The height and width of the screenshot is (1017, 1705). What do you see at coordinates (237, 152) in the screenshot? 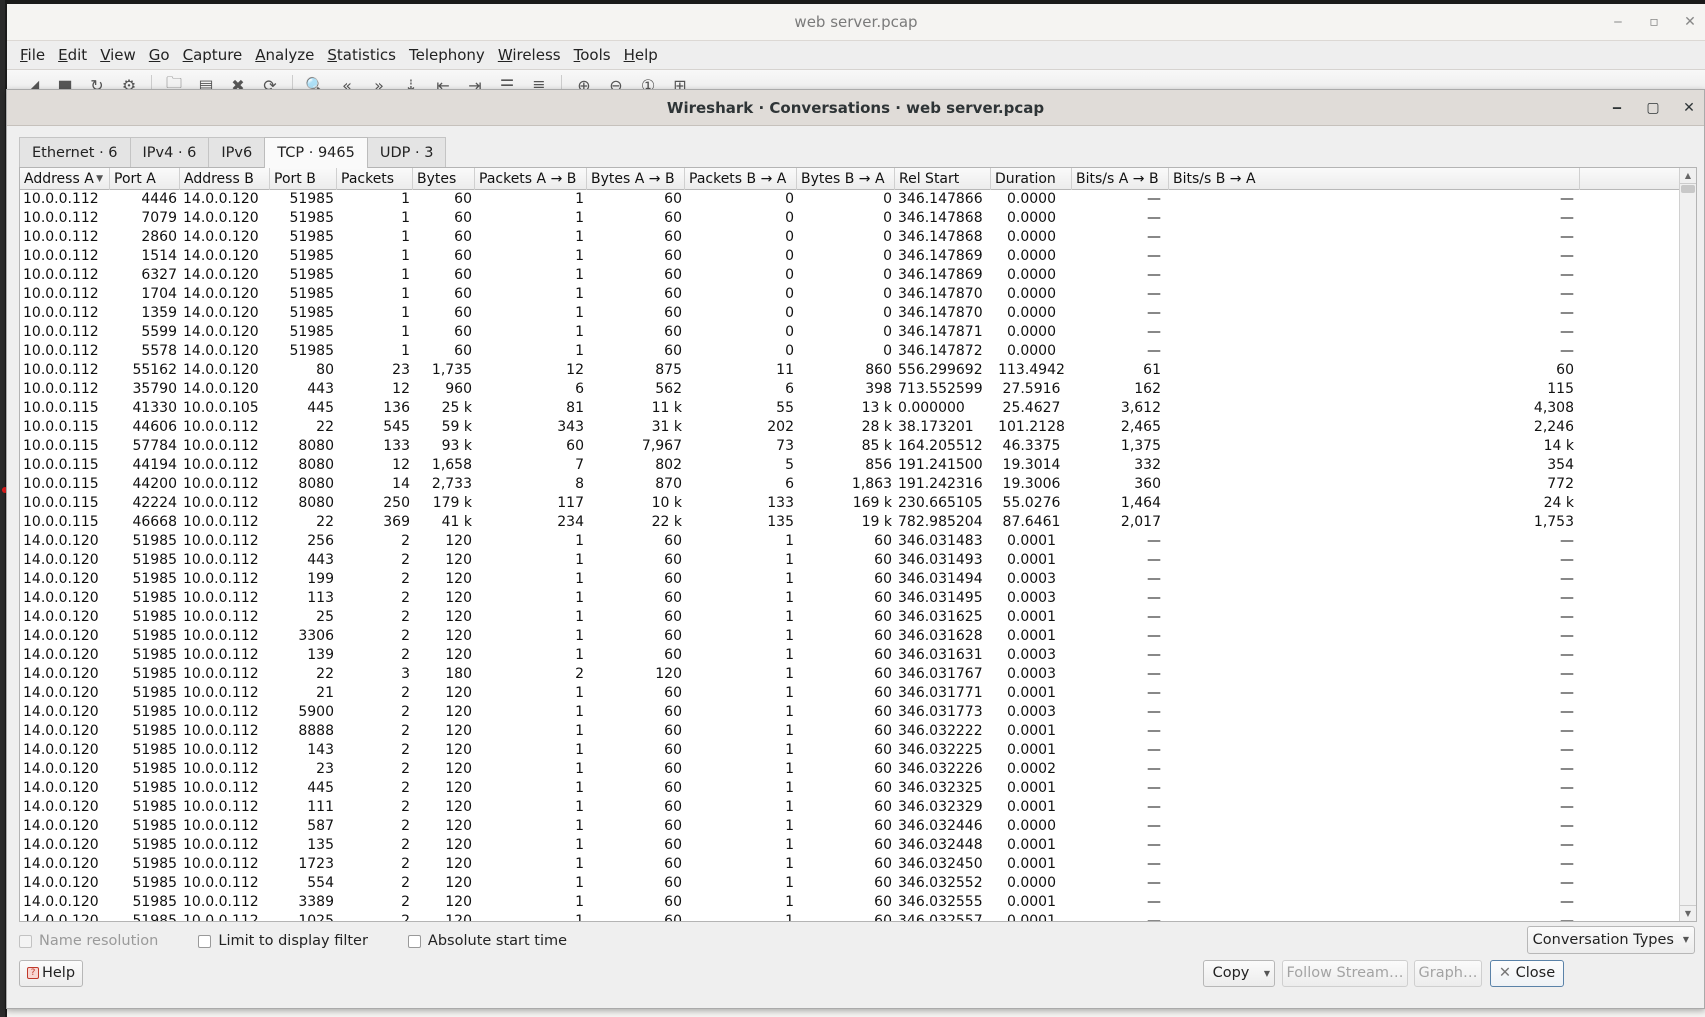
I see `tab-ipv6: IPv6` at bounding box center [237, 152].